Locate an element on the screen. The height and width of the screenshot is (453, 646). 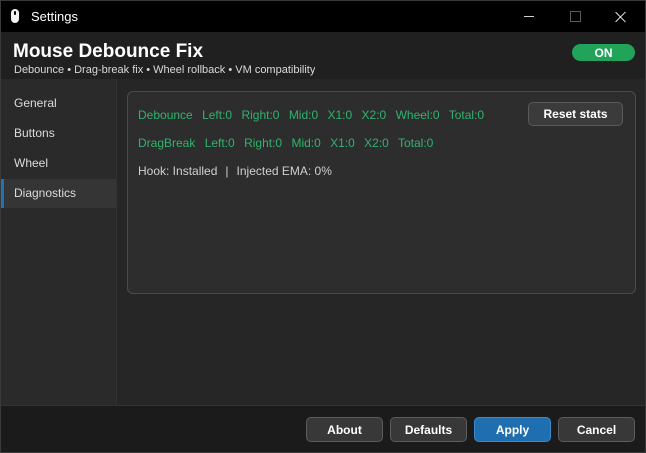
mouse-icon is located at coordinates (15, 16).